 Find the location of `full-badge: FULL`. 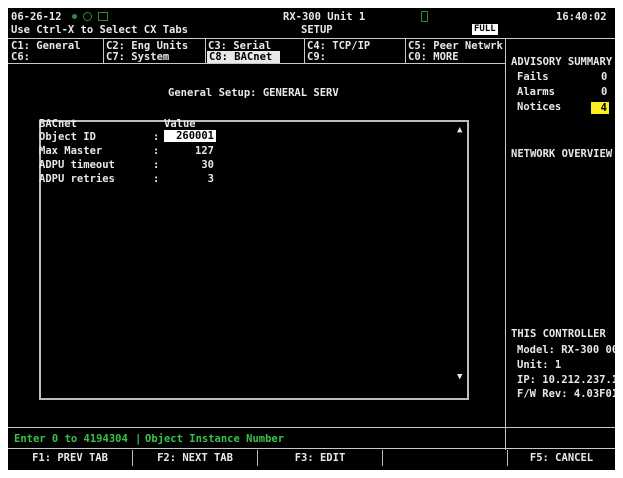

full-badge: FULL is located at coordinates (485, 29).